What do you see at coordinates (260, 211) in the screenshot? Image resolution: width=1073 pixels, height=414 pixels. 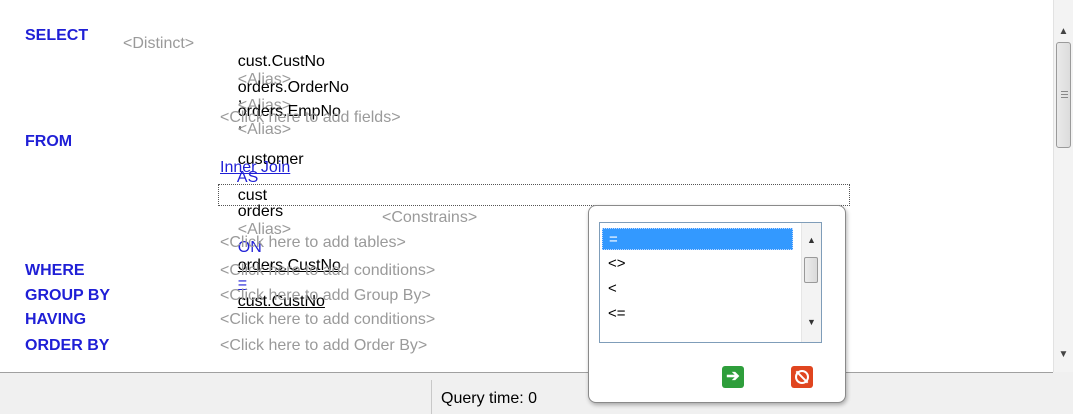 I see `join-table: orders` at bounding box center [260, 211].